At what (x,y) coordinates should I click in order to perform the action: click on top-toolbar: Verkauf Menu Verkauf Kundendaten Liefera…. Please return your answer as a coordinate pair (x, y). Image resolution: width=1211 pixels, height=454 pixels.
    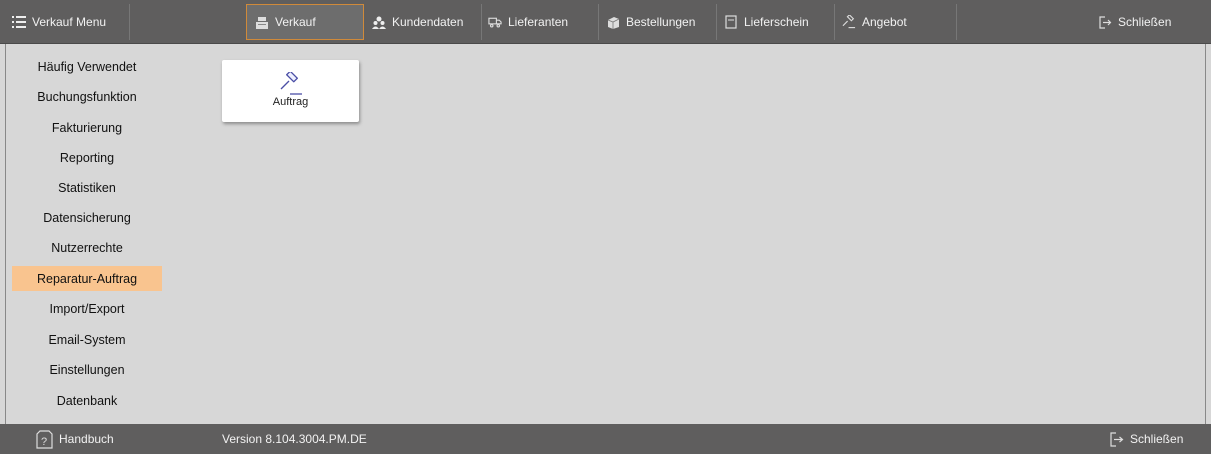
    Looking at the image, I should click on (605, 22).